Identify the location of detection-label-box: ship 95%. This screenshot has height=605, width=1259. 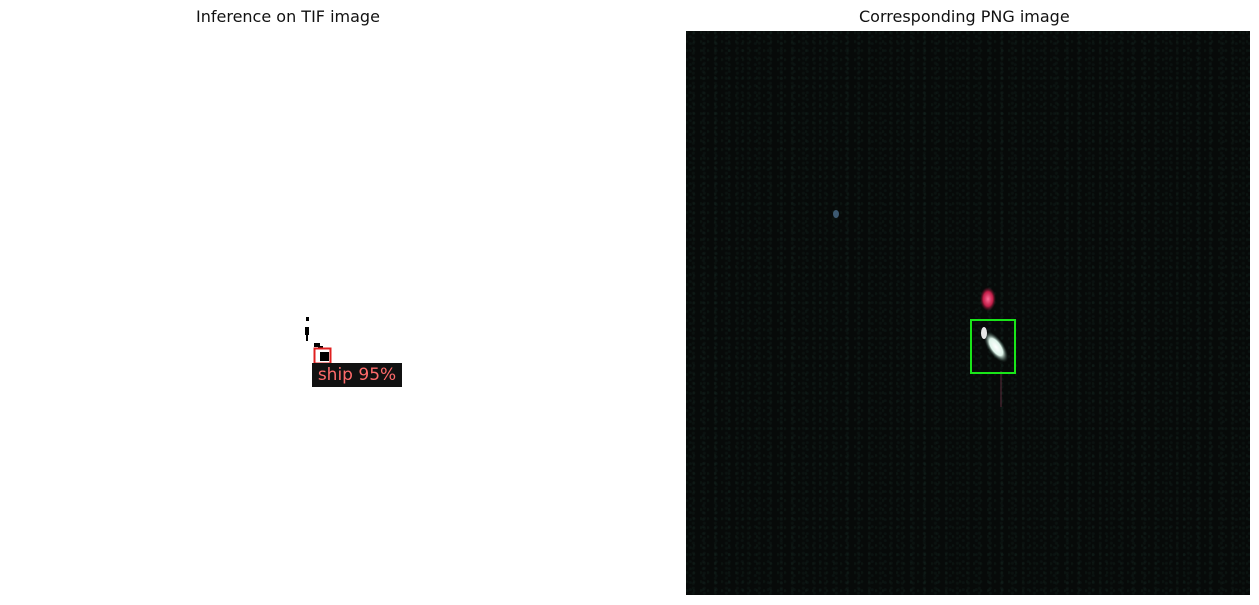
(357, 375).